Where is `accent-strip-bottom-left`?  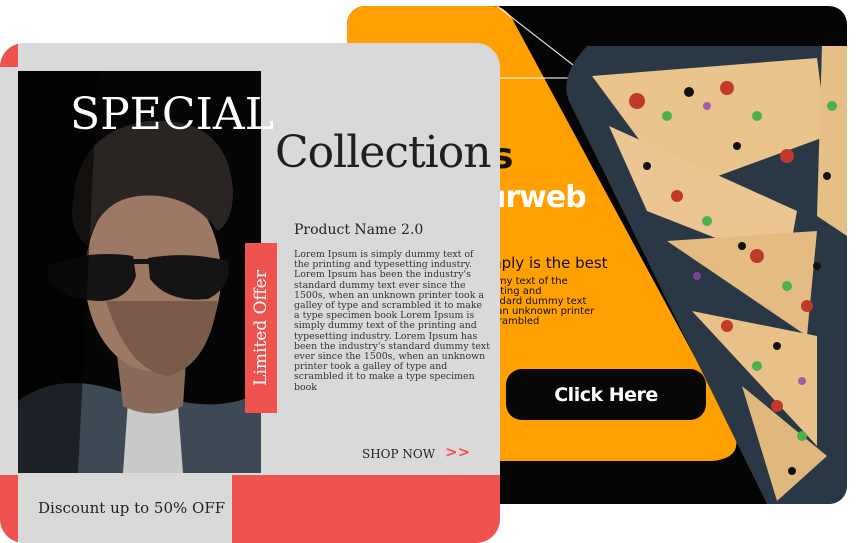
accent-strip-bottom-left is located at coordinates (9, 509).